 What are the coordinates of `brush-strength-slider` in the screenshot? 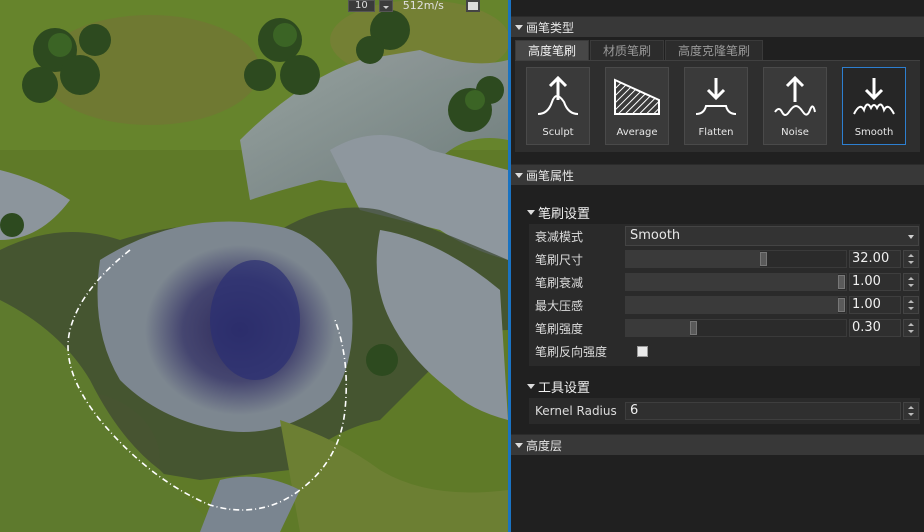 It's located at (736, 328).